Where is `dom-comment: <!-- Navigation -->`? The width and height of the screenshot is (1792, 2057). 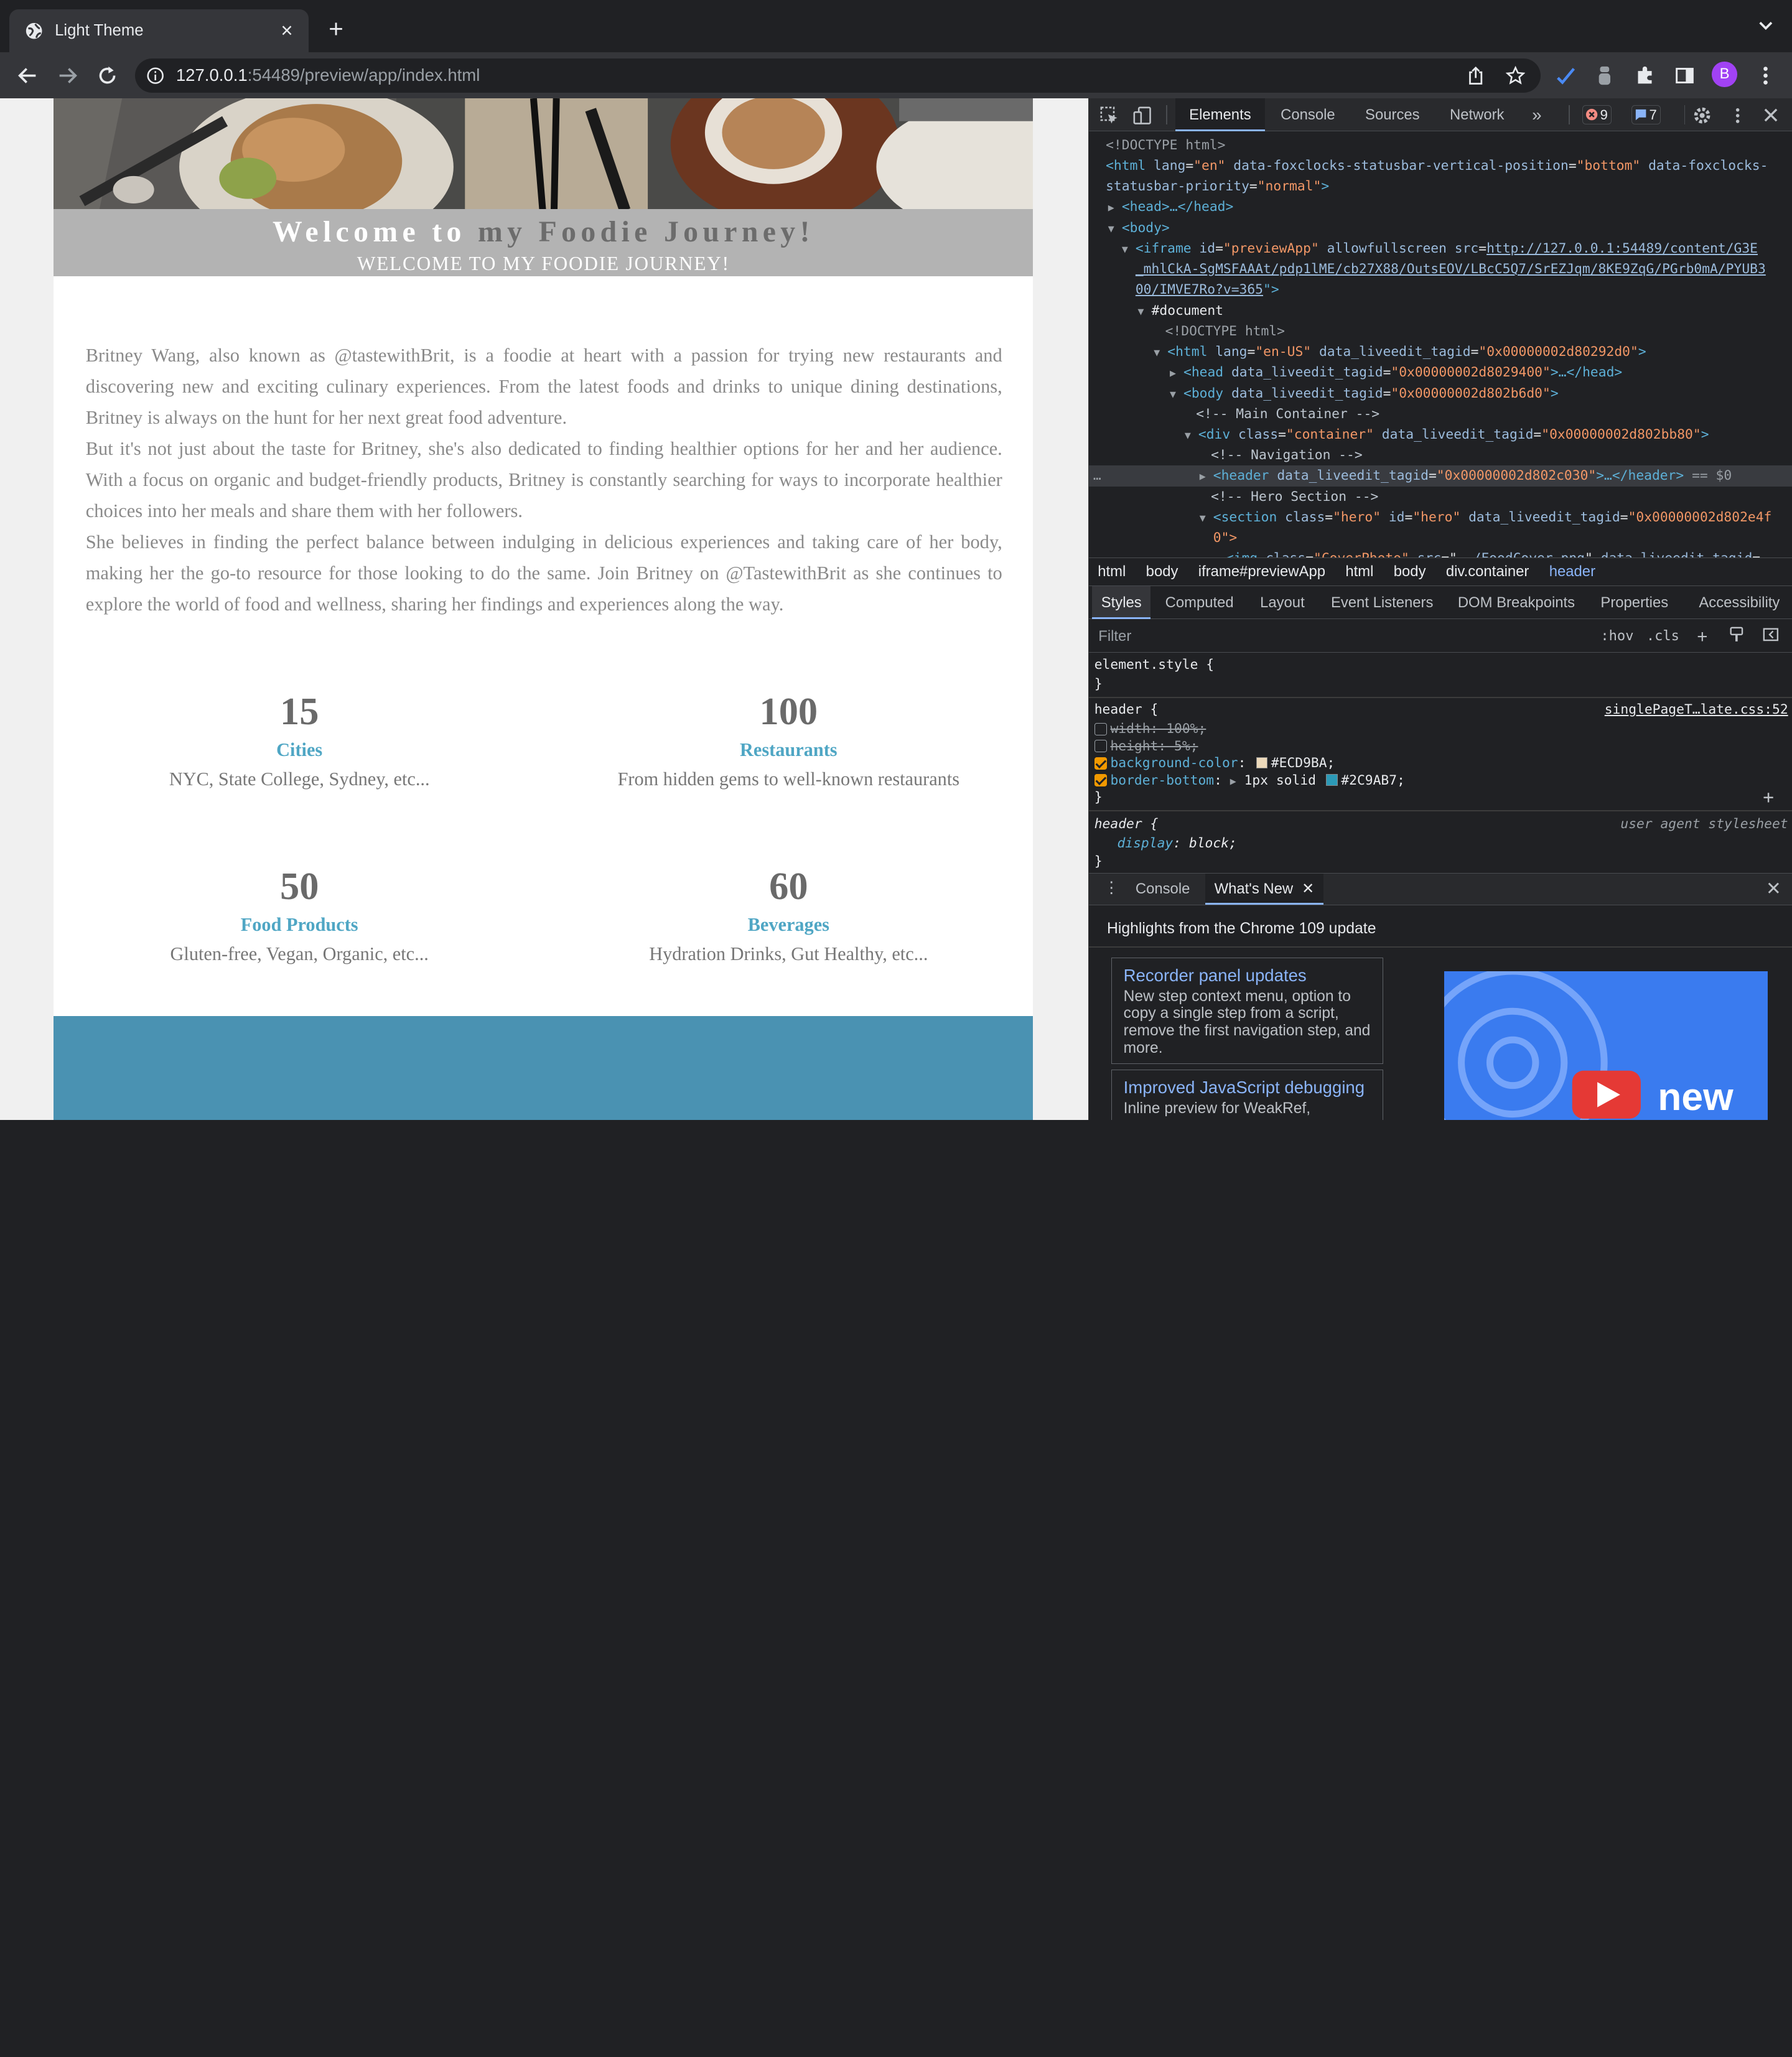
dom-comment: <!-- Navigation --> is located at coordinates (1440, 455).